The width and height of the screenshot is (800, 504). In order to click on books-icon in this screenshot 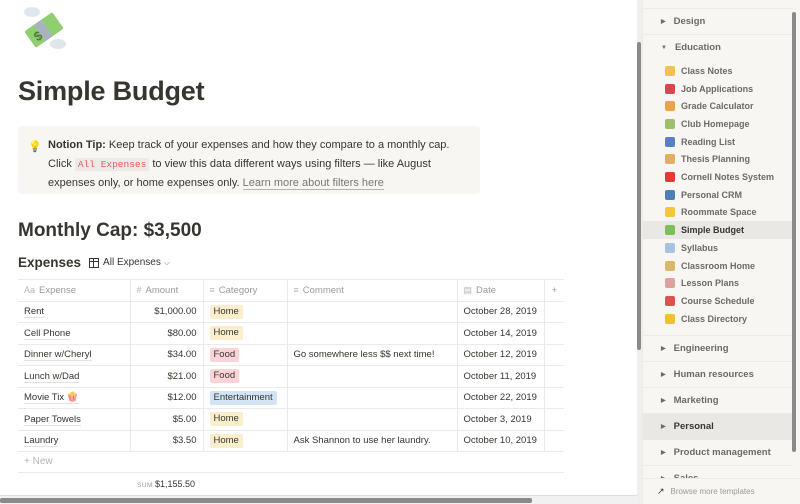, I will do `click(670, 141)`.